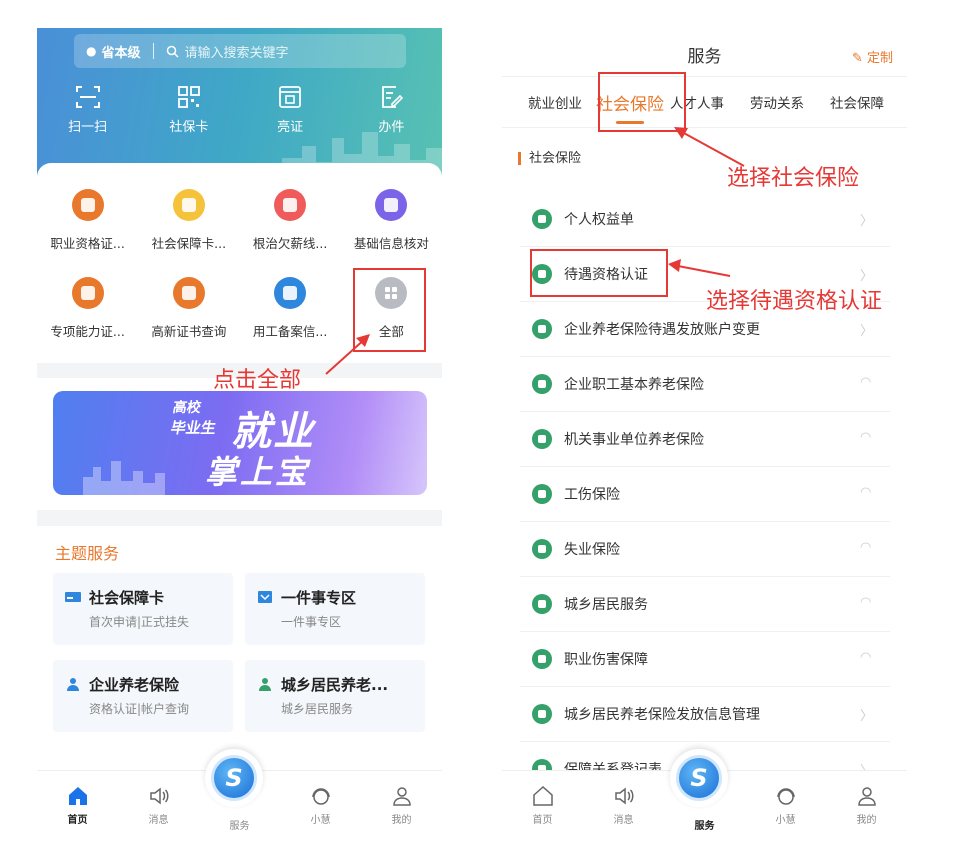 This screenshot has width=970, height=855. I want to click on list-item: 城乡居民服务 ◠, so click(705, 604).